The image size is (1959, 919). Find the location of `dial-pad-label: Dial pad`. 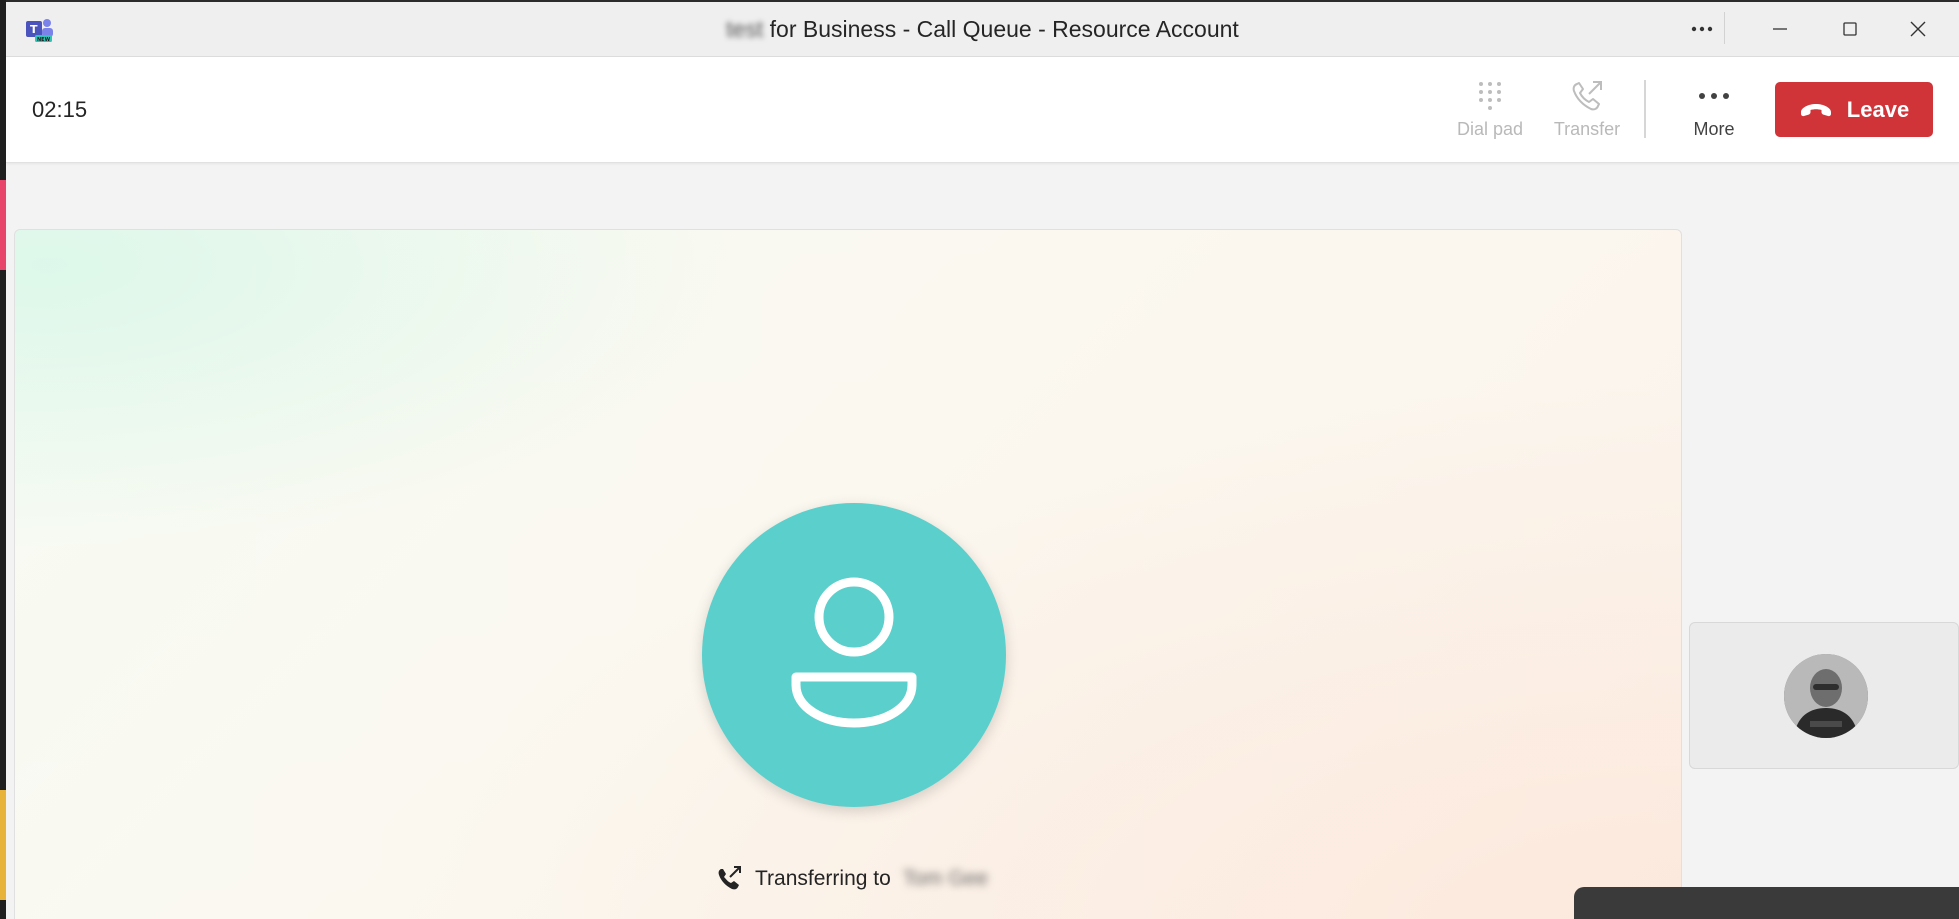

dial-pad-label: Dial pad is located at coordinates (1490, 129).